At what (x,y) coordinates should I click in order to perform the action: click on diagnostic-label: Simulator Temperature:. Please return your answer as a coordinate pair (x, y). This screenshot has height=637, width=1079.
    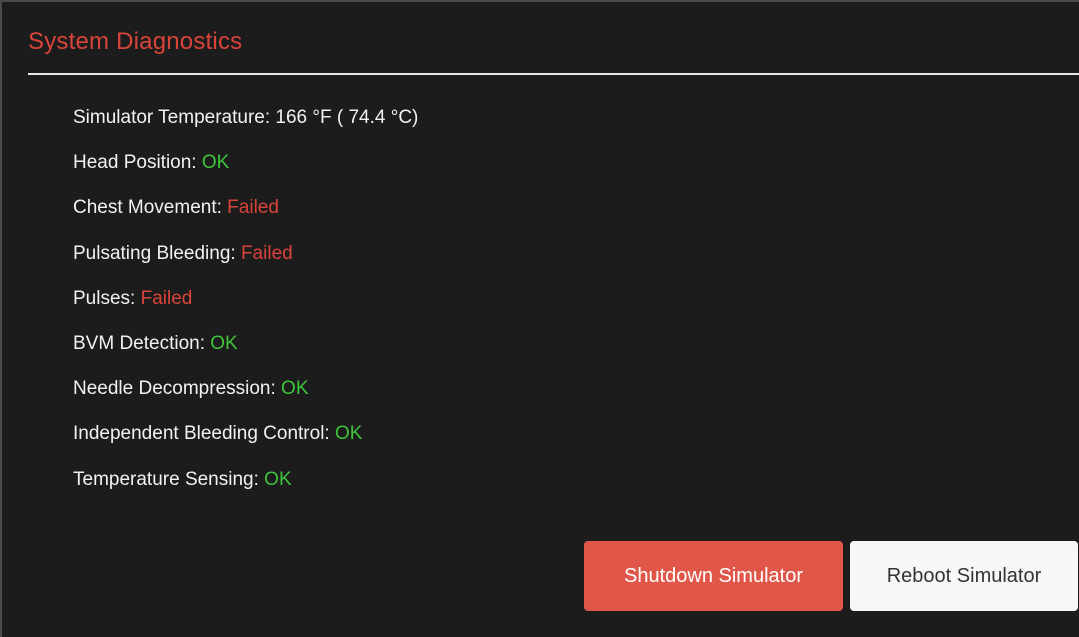
    Looking at the image, I should click on (174, 117).